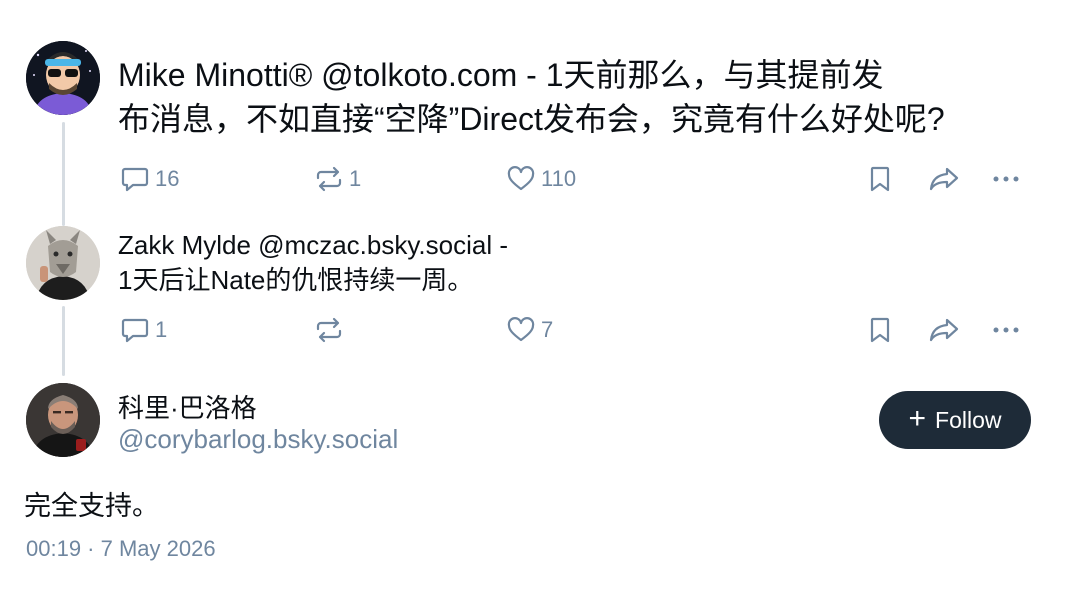  I want to click on post-1-line-1: Mike Minotti® @tolkoto.com - 1天前那么，与其提前发, so click(593, 76).